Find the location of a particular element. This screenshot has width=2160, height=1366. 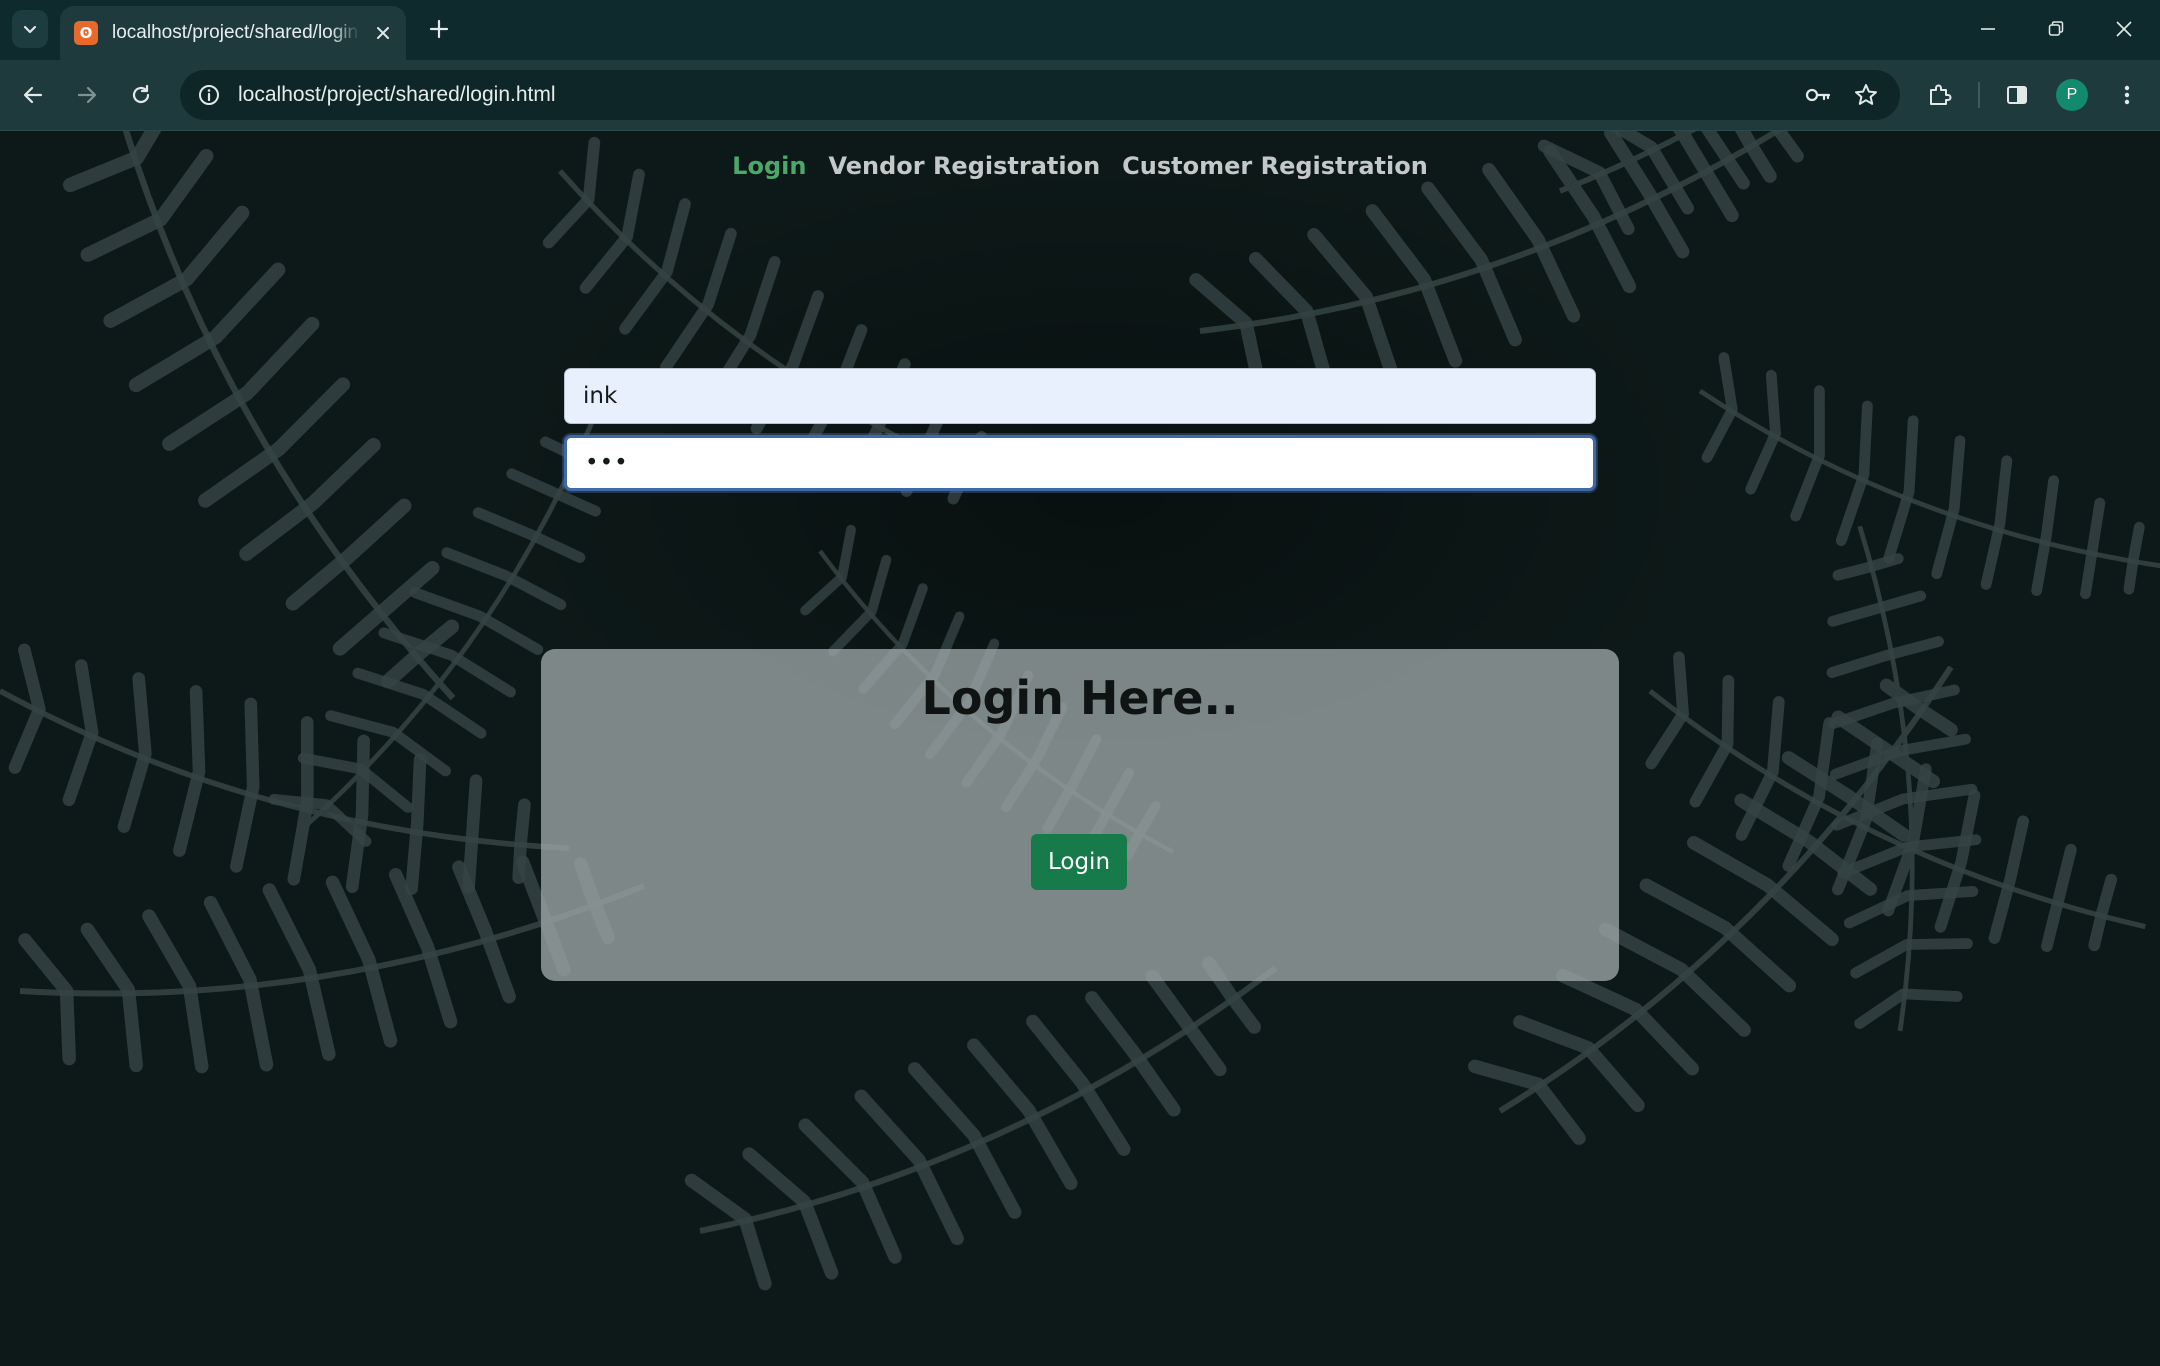

key-icon is located at coordinates (1818, 95).